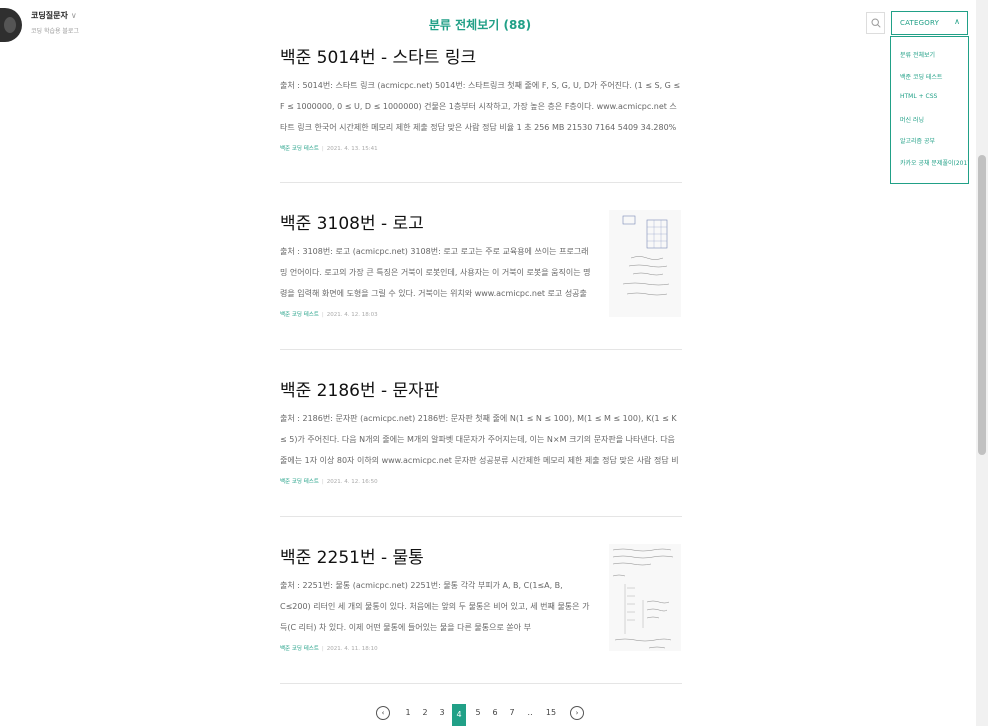  Describe the element at coordinates (11, 25) in the screenshot. I see `blog-avatar` at that location.